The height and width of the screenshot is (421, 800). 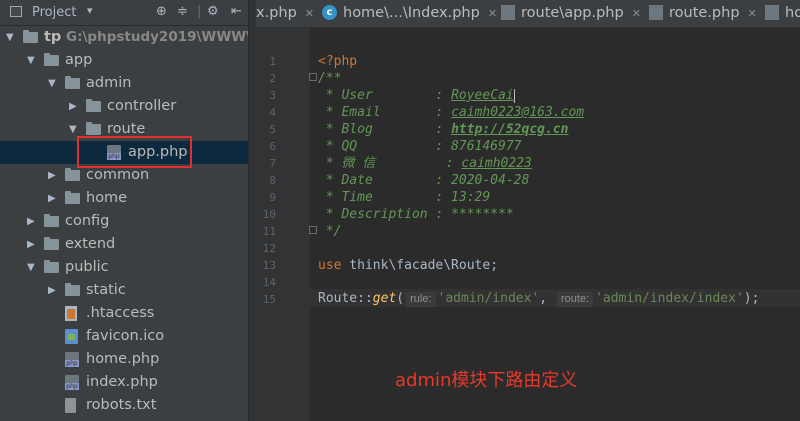 What do you see at coordinates (330, 265) in the screenshot?
I see `keyword: use` at bounding box center [330, 265].